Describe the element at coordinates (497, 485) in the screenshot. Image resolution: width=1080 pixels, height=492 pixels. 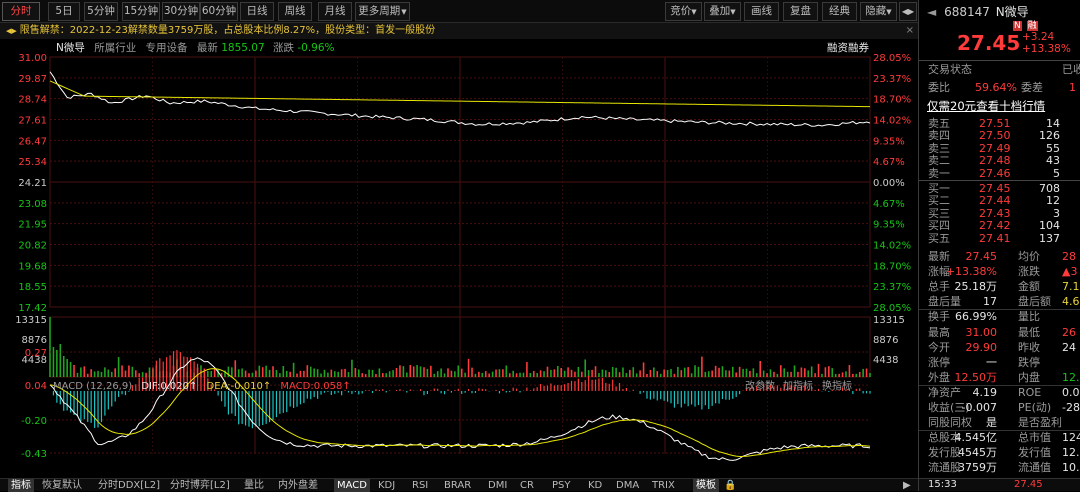
I see `indicator-tab-10: DMI` at that location.